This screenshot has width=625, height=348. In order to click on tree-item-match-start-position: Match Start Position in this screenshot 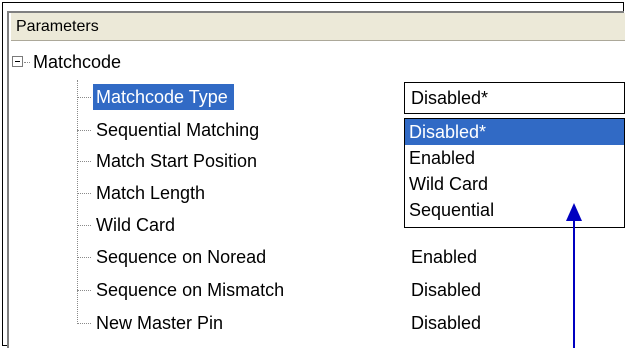, I will do `click(176, 161)`.